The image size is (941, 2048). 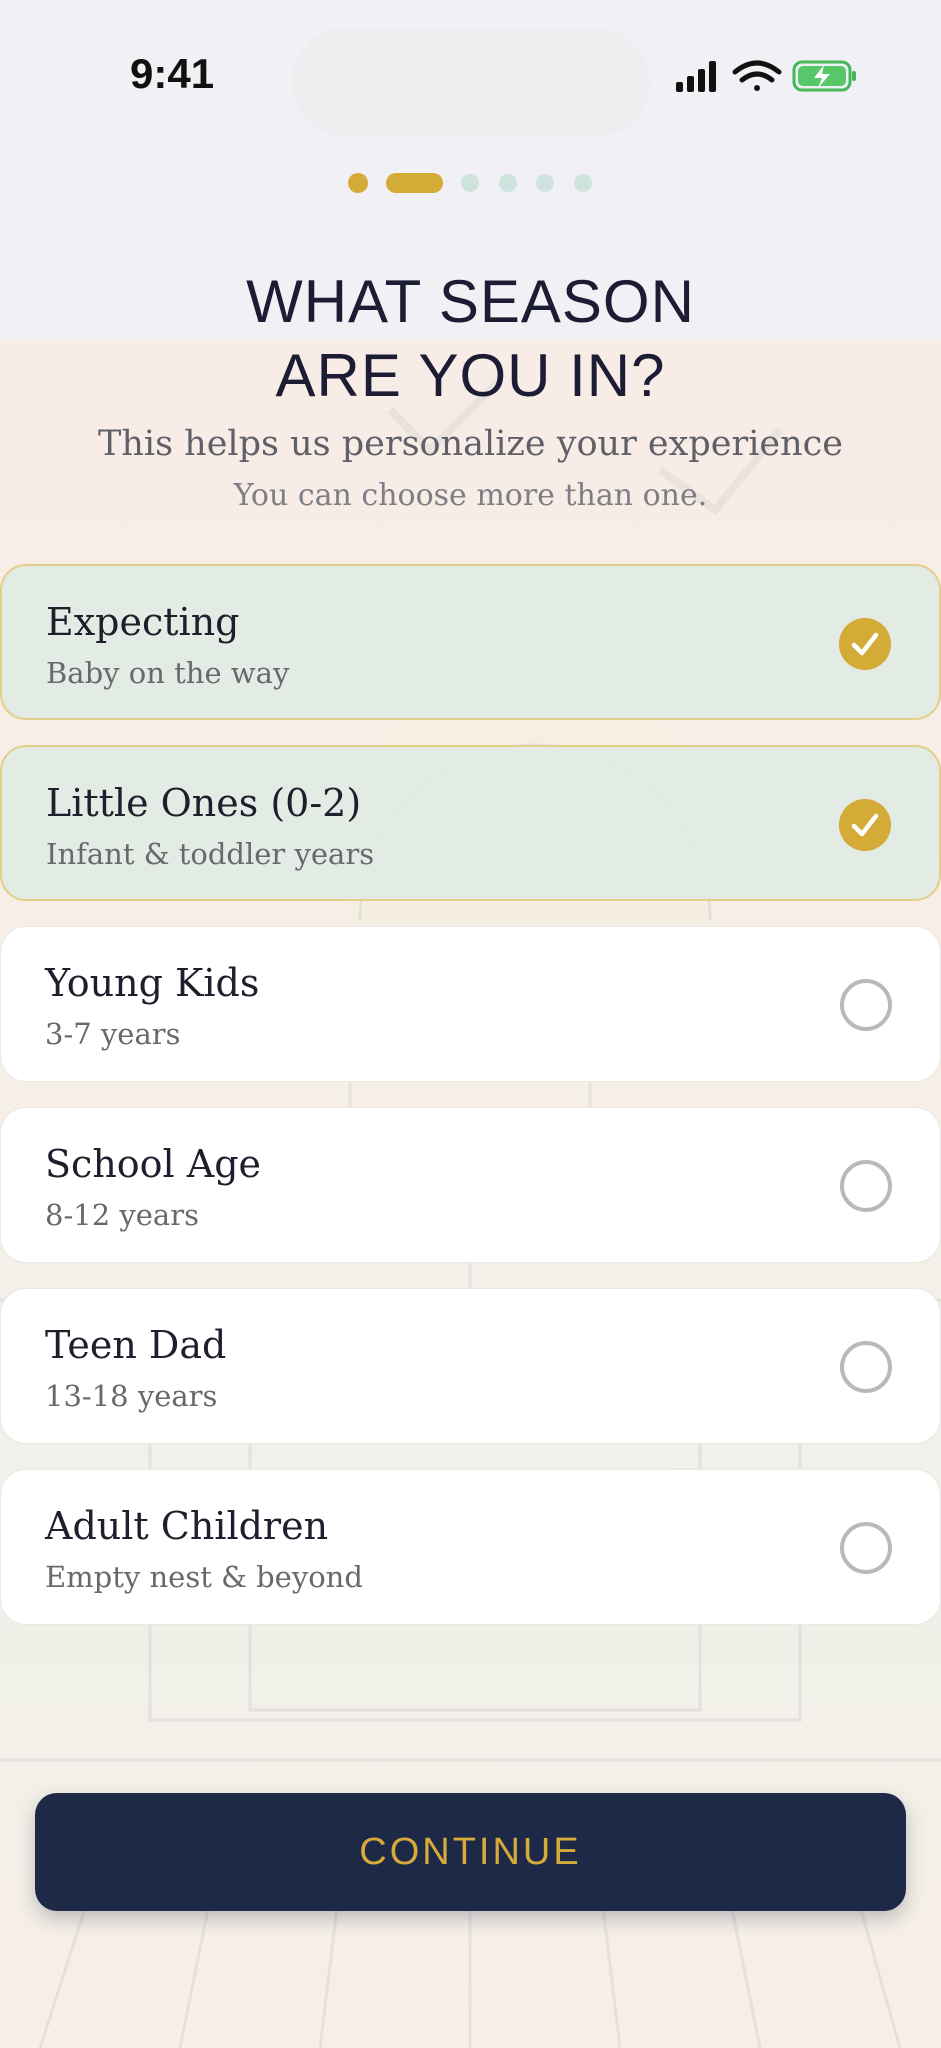 I want to click on page-title-line-1: WHAT SEASON, so click(x=470, y=301).